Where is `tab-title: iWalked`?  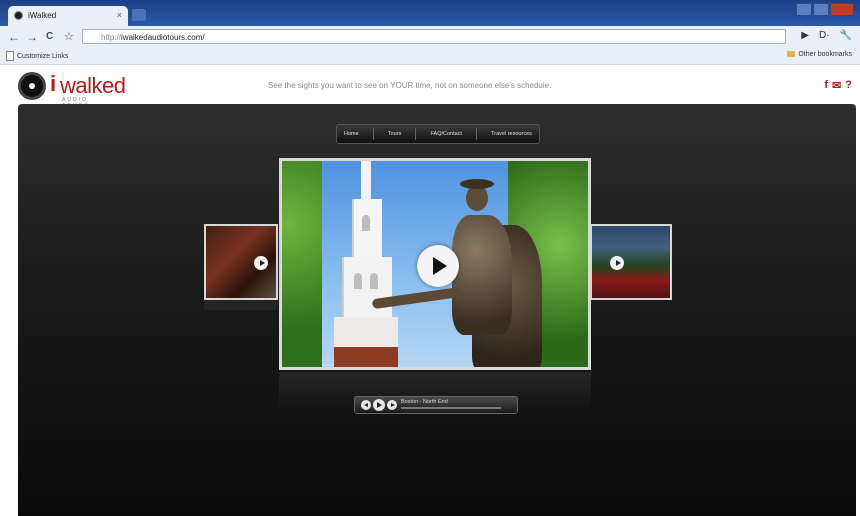 tab-title: iWalked is located at coordinates (42, 15).